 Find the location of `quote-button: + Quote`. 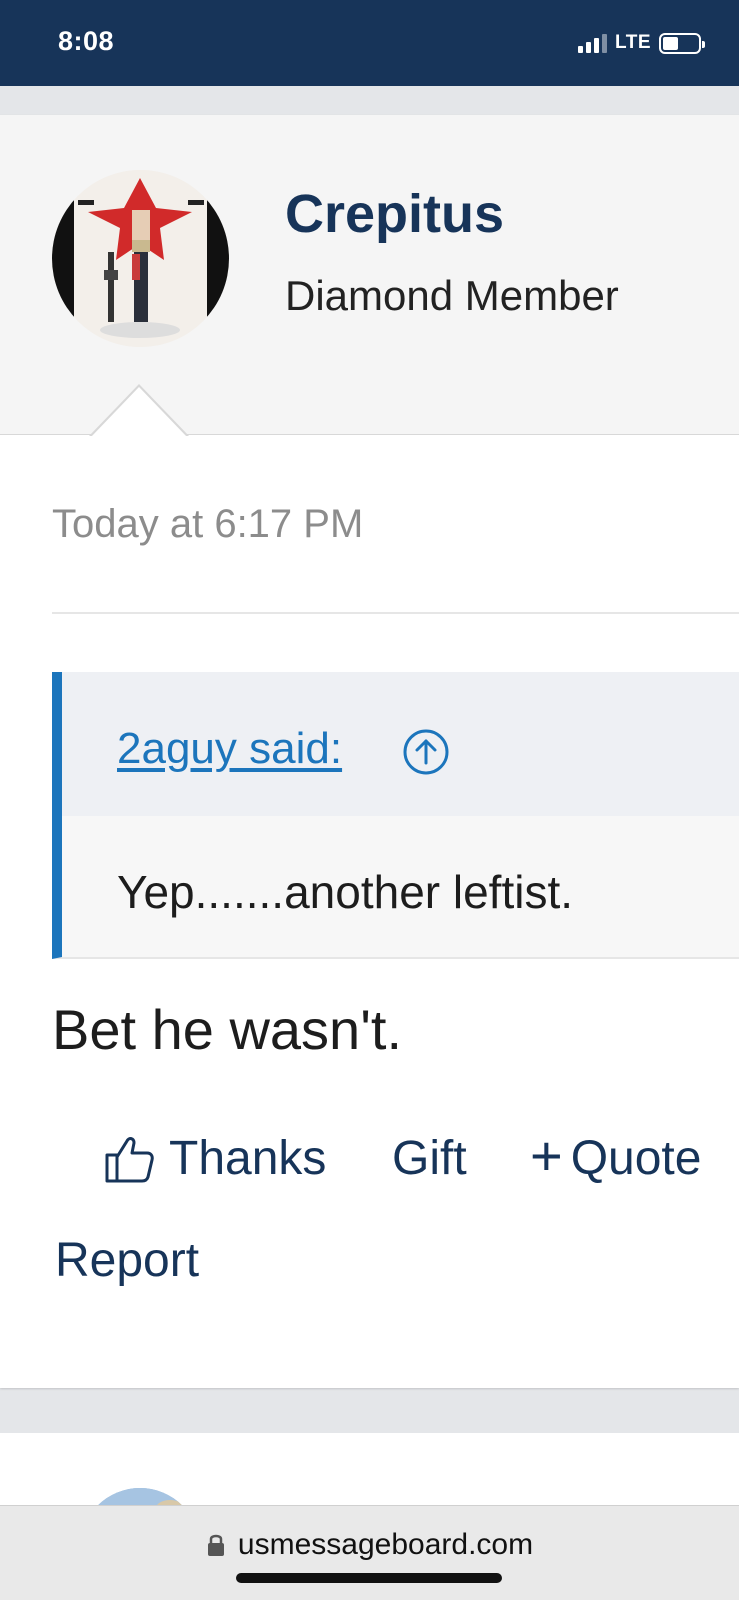

quote-button: + Quote is located at coordinates (616, 1155).